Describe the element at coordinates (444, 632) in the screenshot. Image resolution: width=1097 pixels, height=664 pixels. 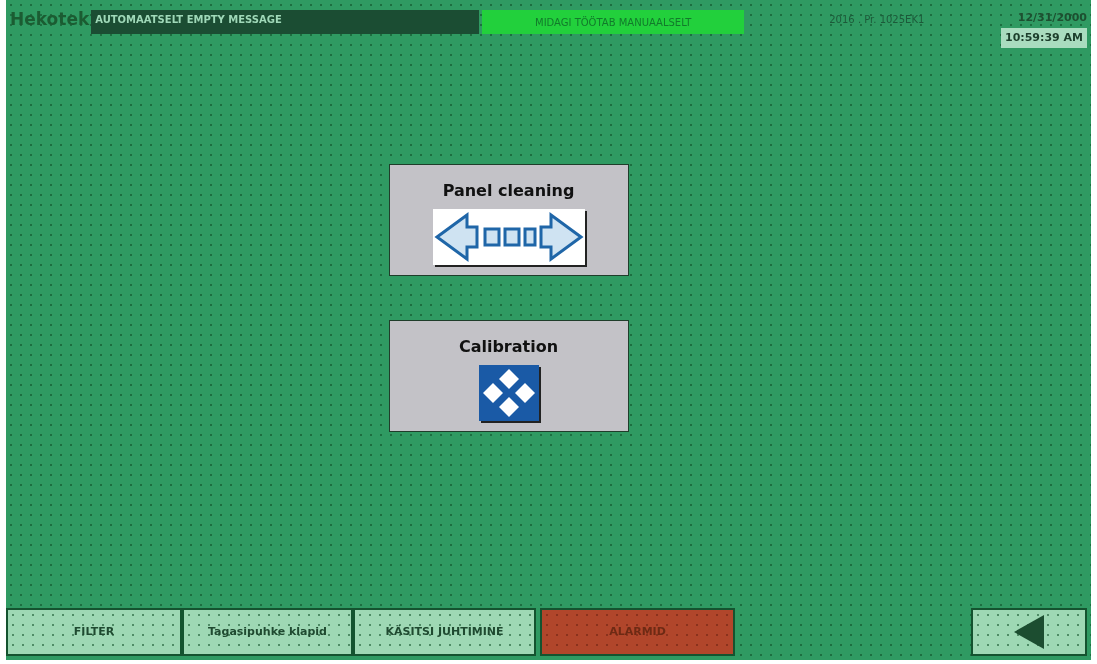
I see `nav-button: KÄSITSI JUHTIMINE` at that location.